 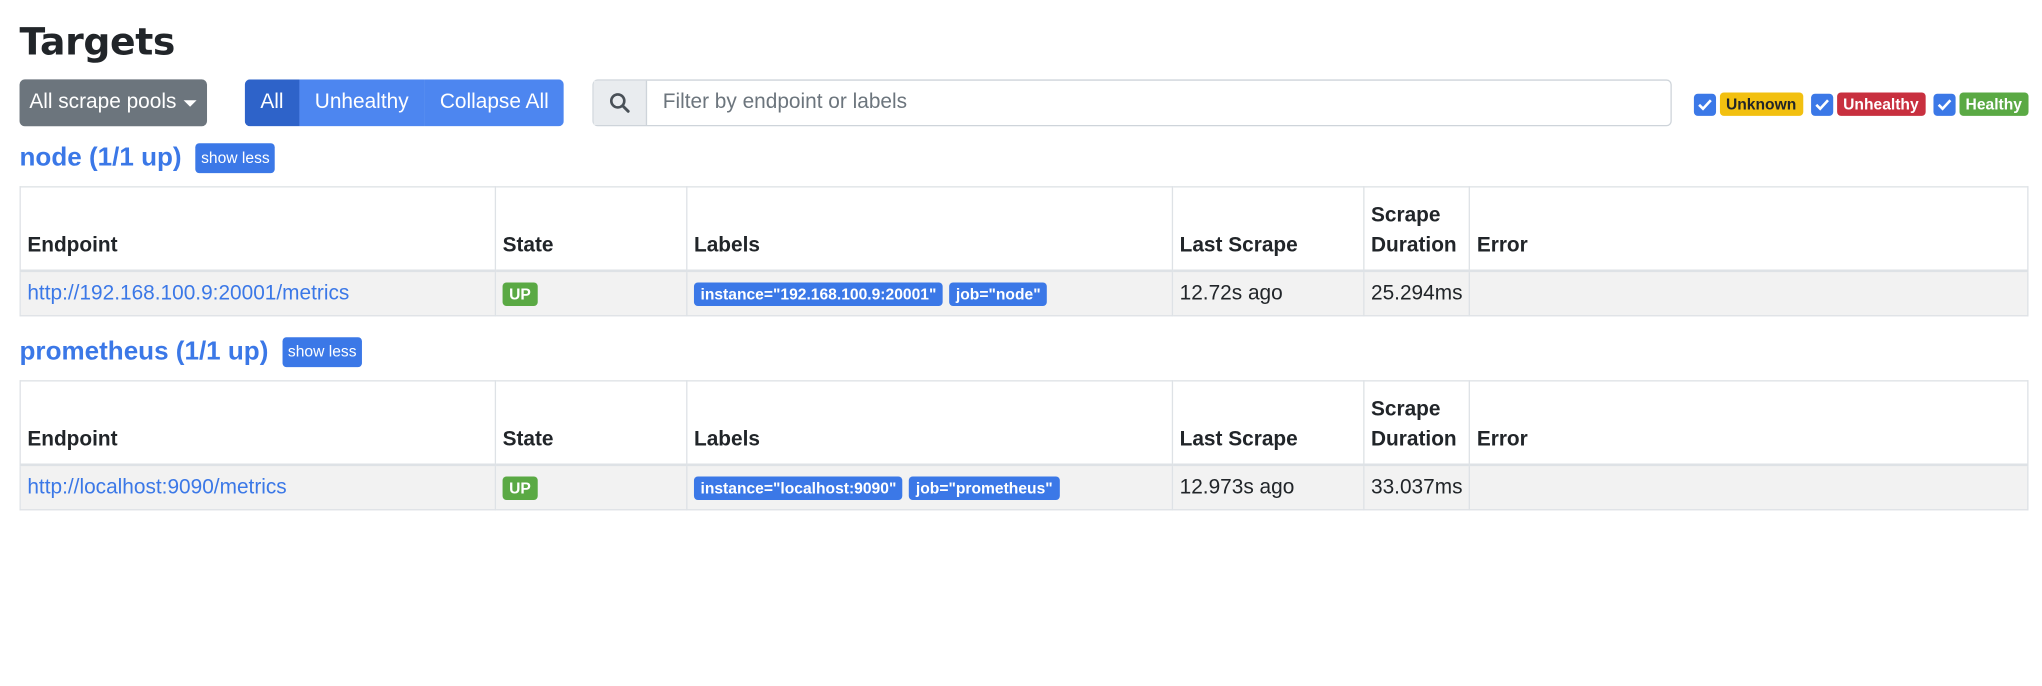 I want to click on collapse-all-button: Collapse All, so click(x=494, y=103).